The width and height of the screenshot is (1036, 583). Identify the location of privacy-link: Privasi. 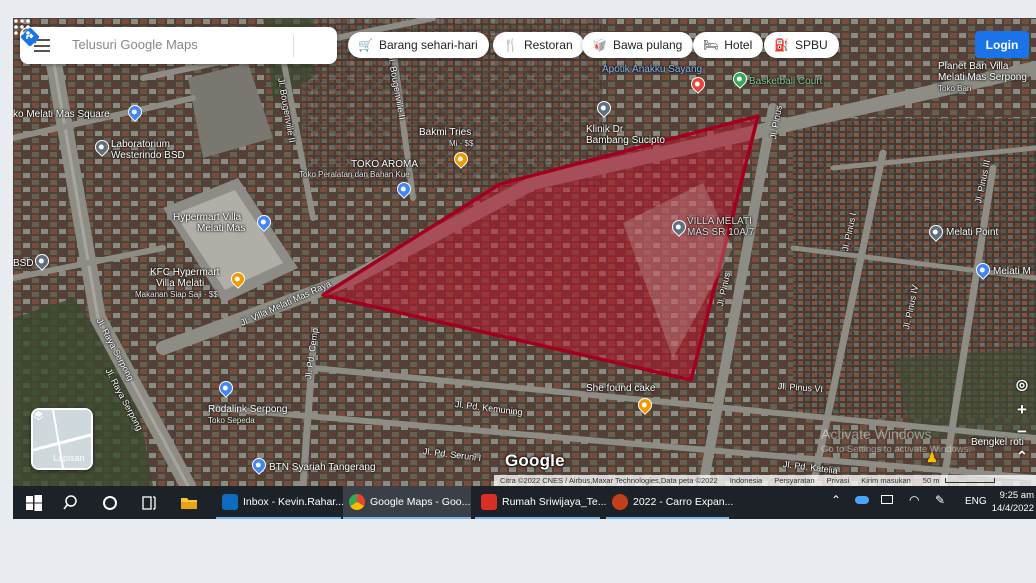
(838, 480).